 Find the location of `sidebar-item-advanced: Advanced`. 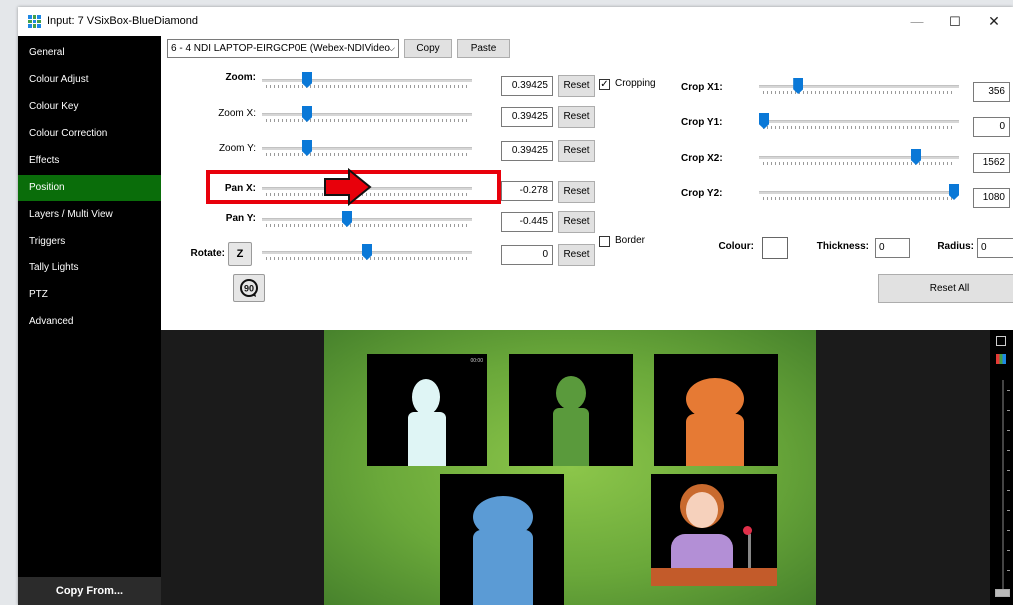

sidebar-item-advanced: Advanced is located at coordinates (89, 322).